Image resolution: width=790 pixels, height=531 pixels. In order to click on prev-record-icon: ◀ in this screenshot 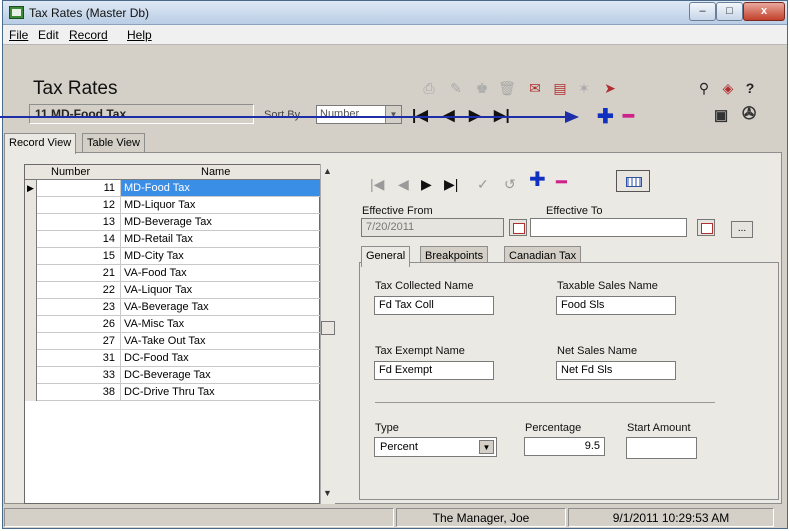, I will do `click(449, 115)`.